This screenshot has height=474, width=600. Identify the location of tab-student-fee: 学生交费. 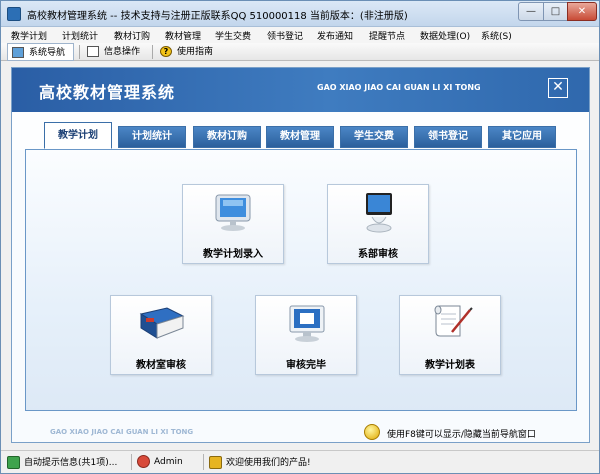
(374, 137).